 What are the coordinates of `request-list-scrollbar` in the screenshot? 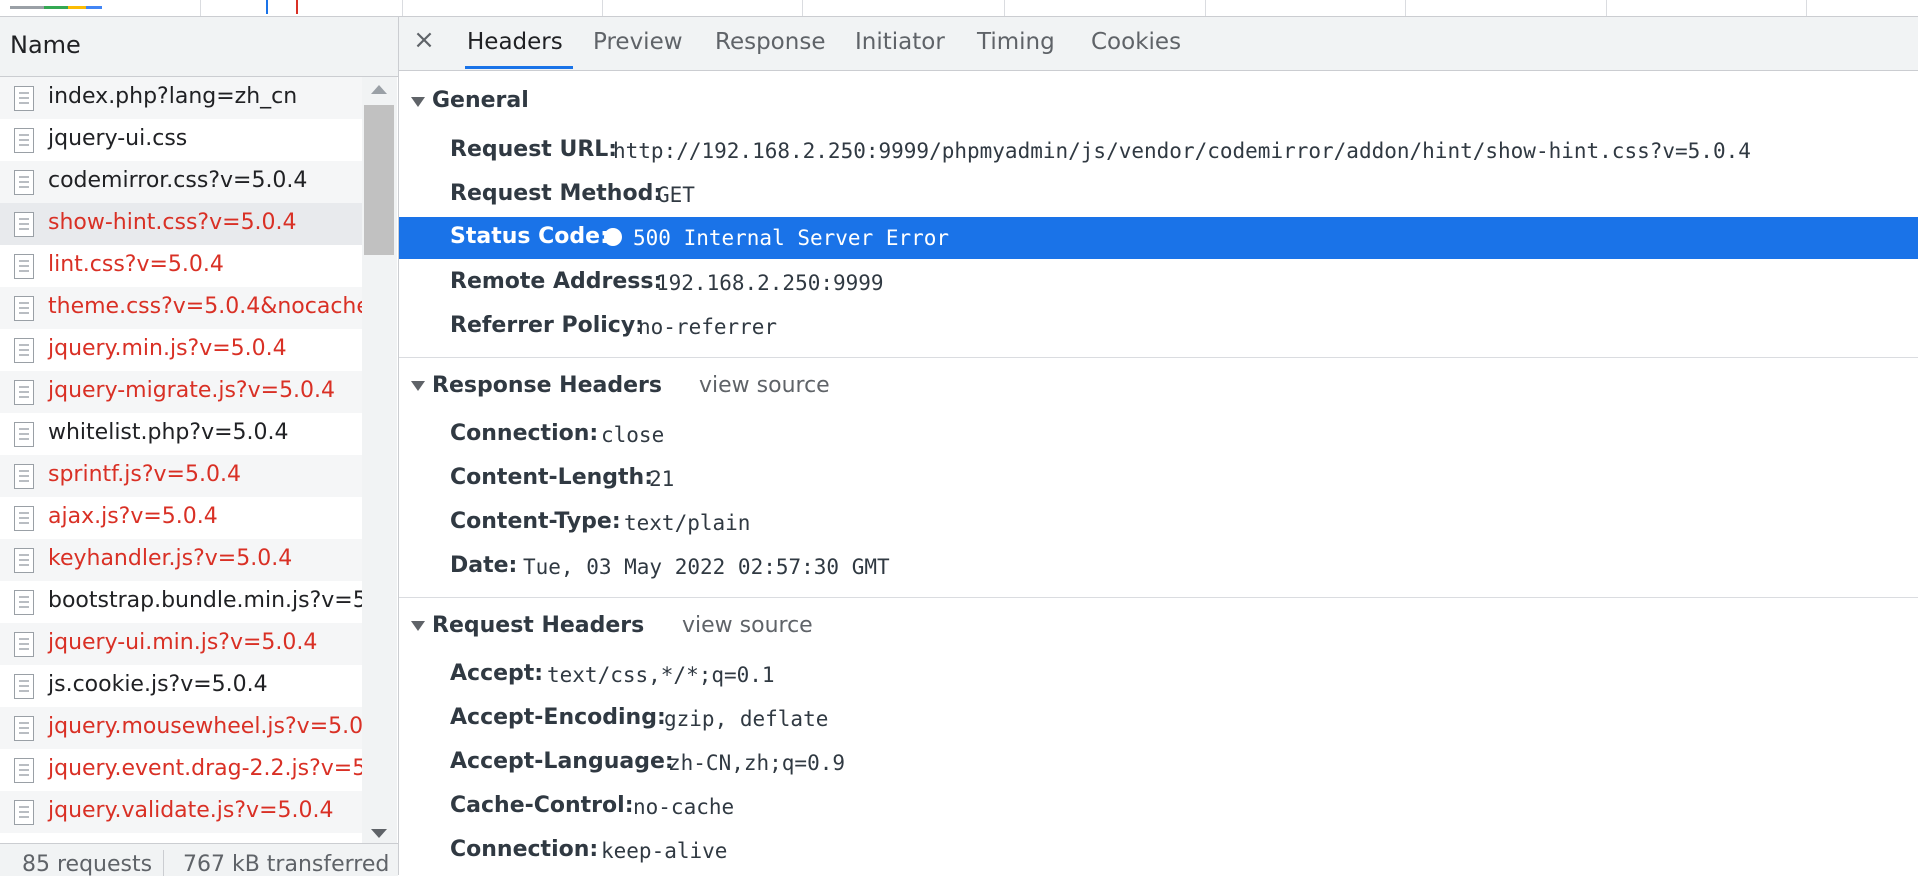 It's located at (379, 462).